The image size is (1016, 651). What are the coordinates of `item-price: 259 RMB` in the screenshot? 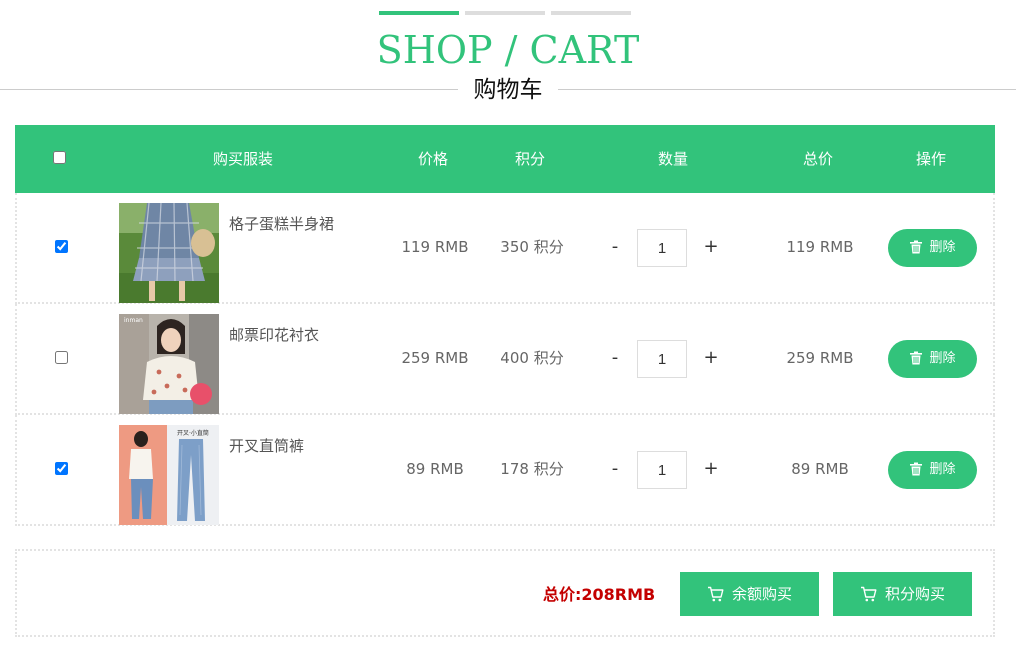 It's located at (435, 358).